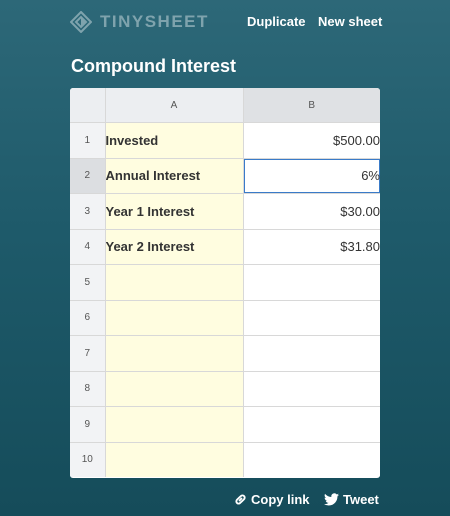 The width and height of the screenshot is (450, 516). I want to click on app-logo: TINYSHEET, so click(139, 22).